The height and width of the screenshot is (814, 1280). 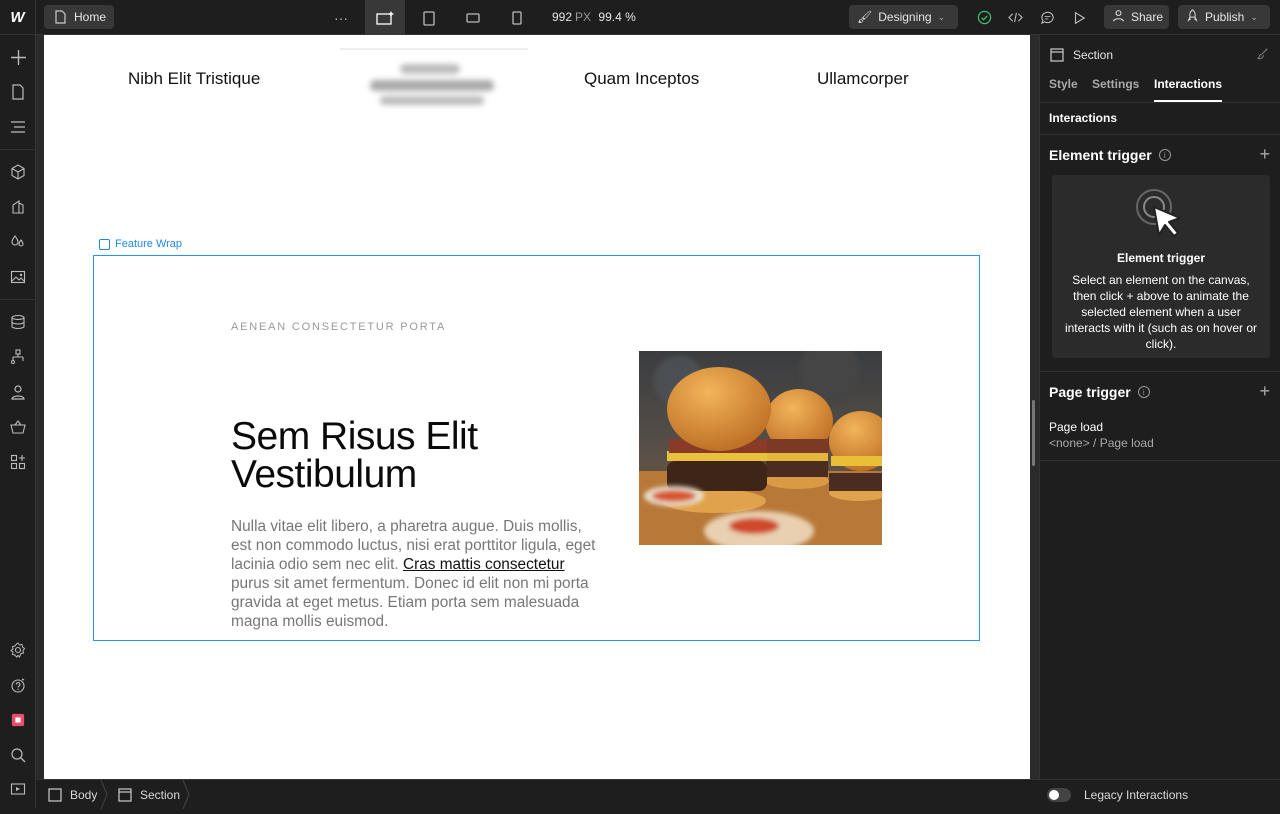 I want to click on breadcrumb-body: Body, so click(x=72, y=794).